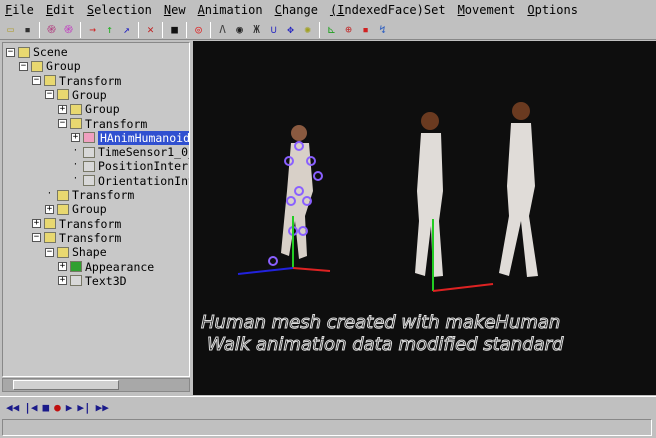 Image resolution: width=656 pixels, height=438 pixels. I want to click on fast-forward-button: ▶▶, so click(102, 407).